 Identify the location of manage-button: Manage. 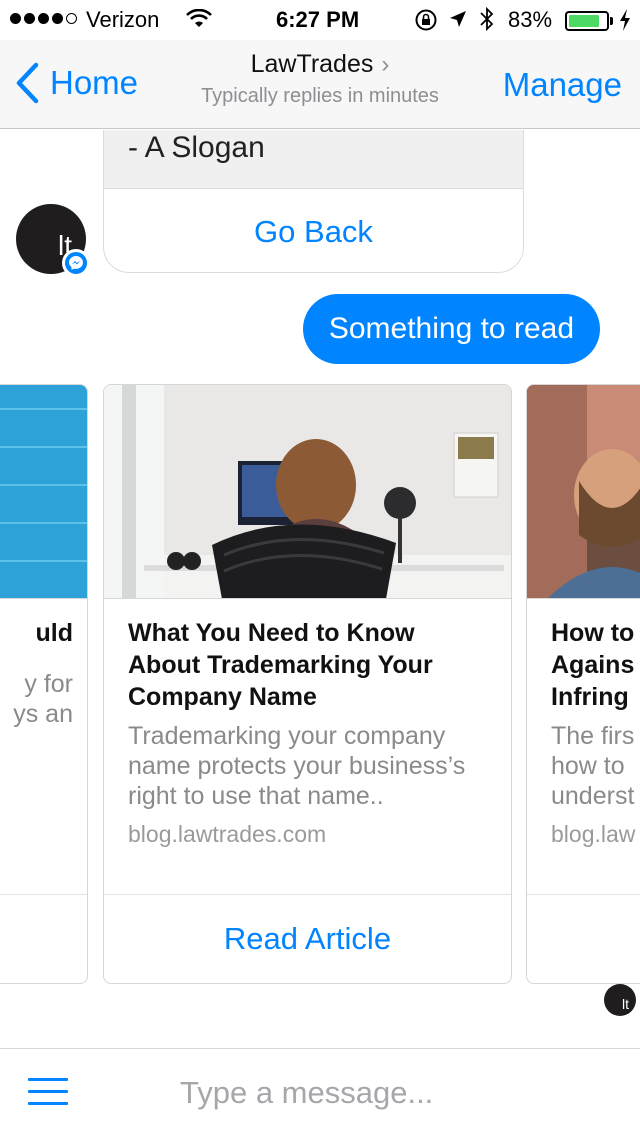
(562, 85).